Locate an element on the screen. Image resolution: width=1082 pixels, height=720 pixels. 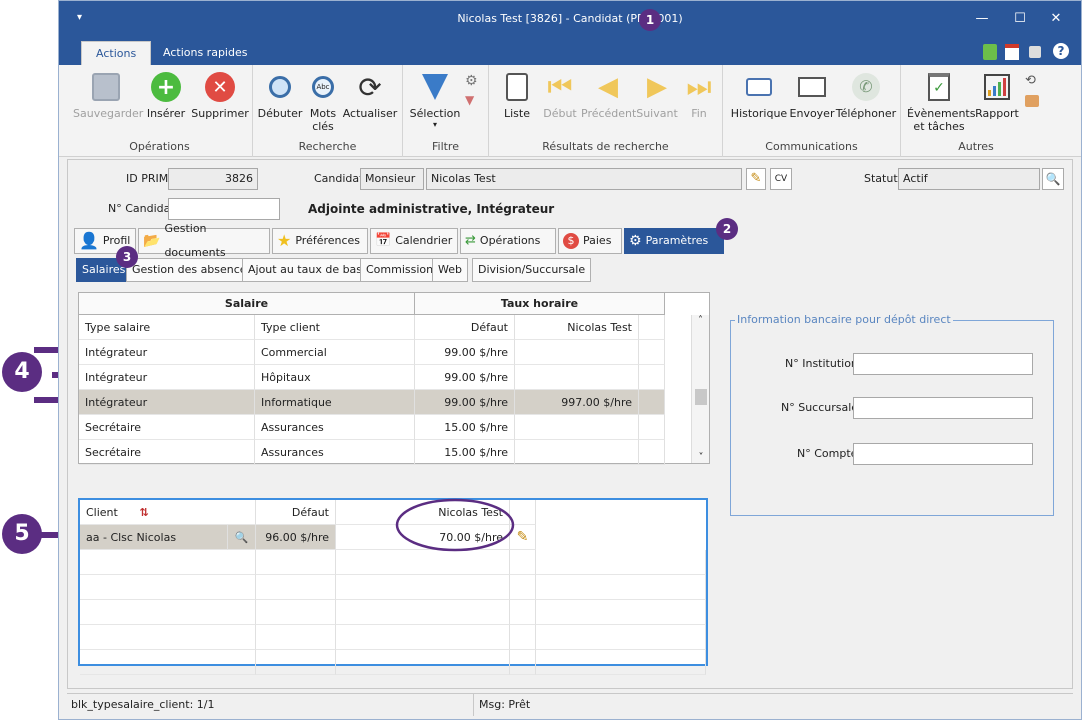
refresh-button: ⟳ Actualiser is located at coordinates (370, 96).